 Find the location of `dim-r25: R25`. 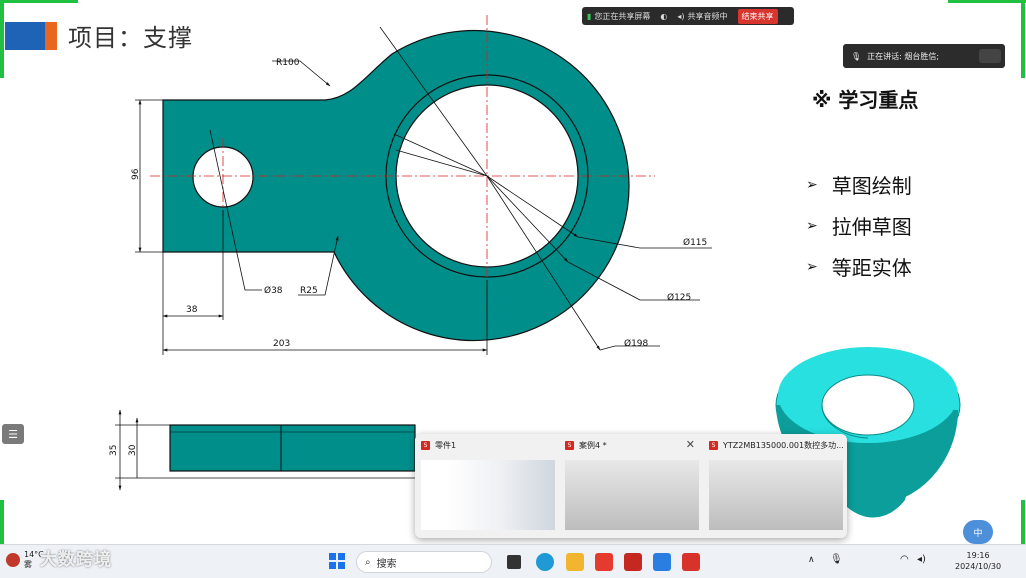

dim-r25: R25 is located at coordinates (309, 291).